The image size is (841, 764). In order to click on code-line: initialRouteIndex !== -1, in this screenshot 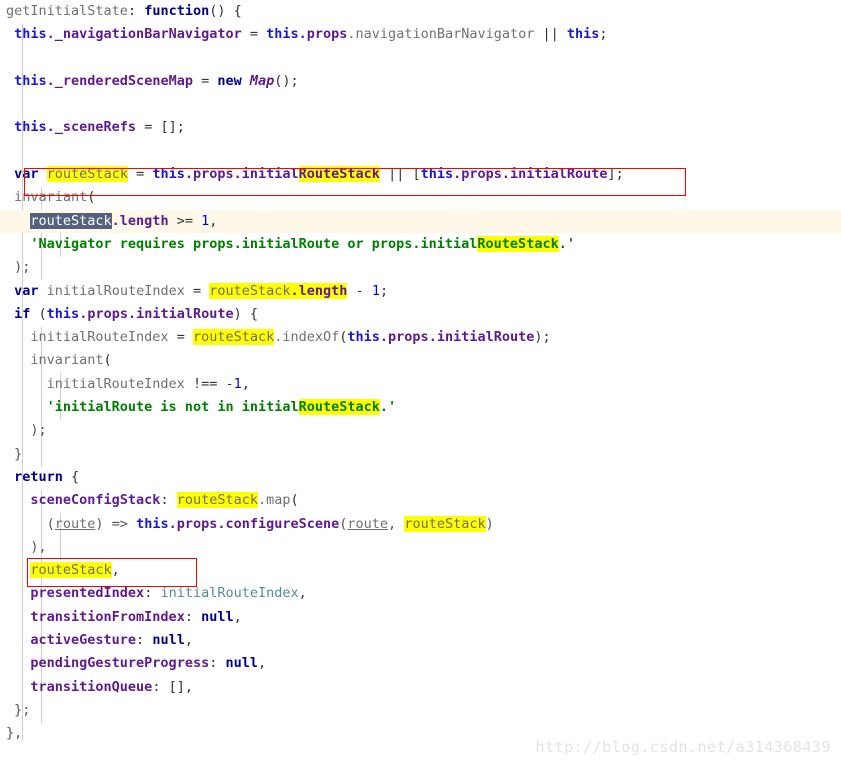, I will do `click(420, 384)`.